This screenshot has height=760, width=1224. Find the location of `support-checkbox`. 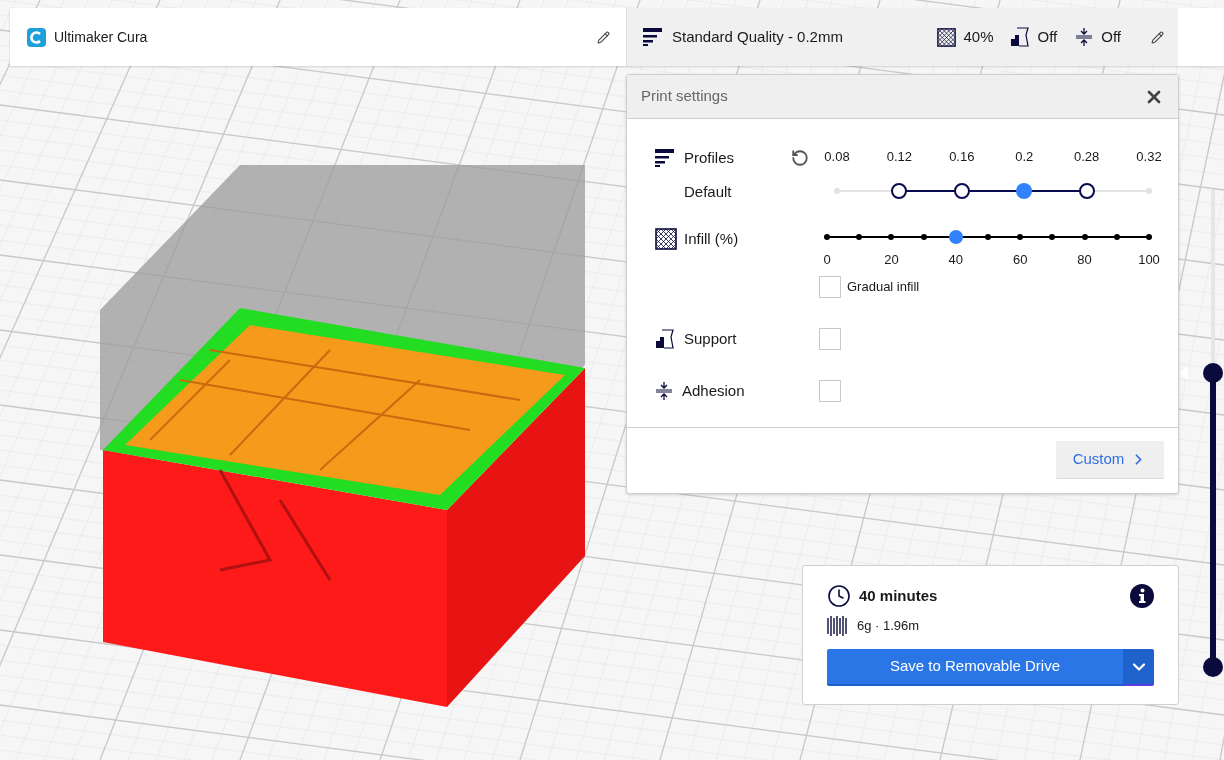

support-checkbox is located at coordinates (830, 338).